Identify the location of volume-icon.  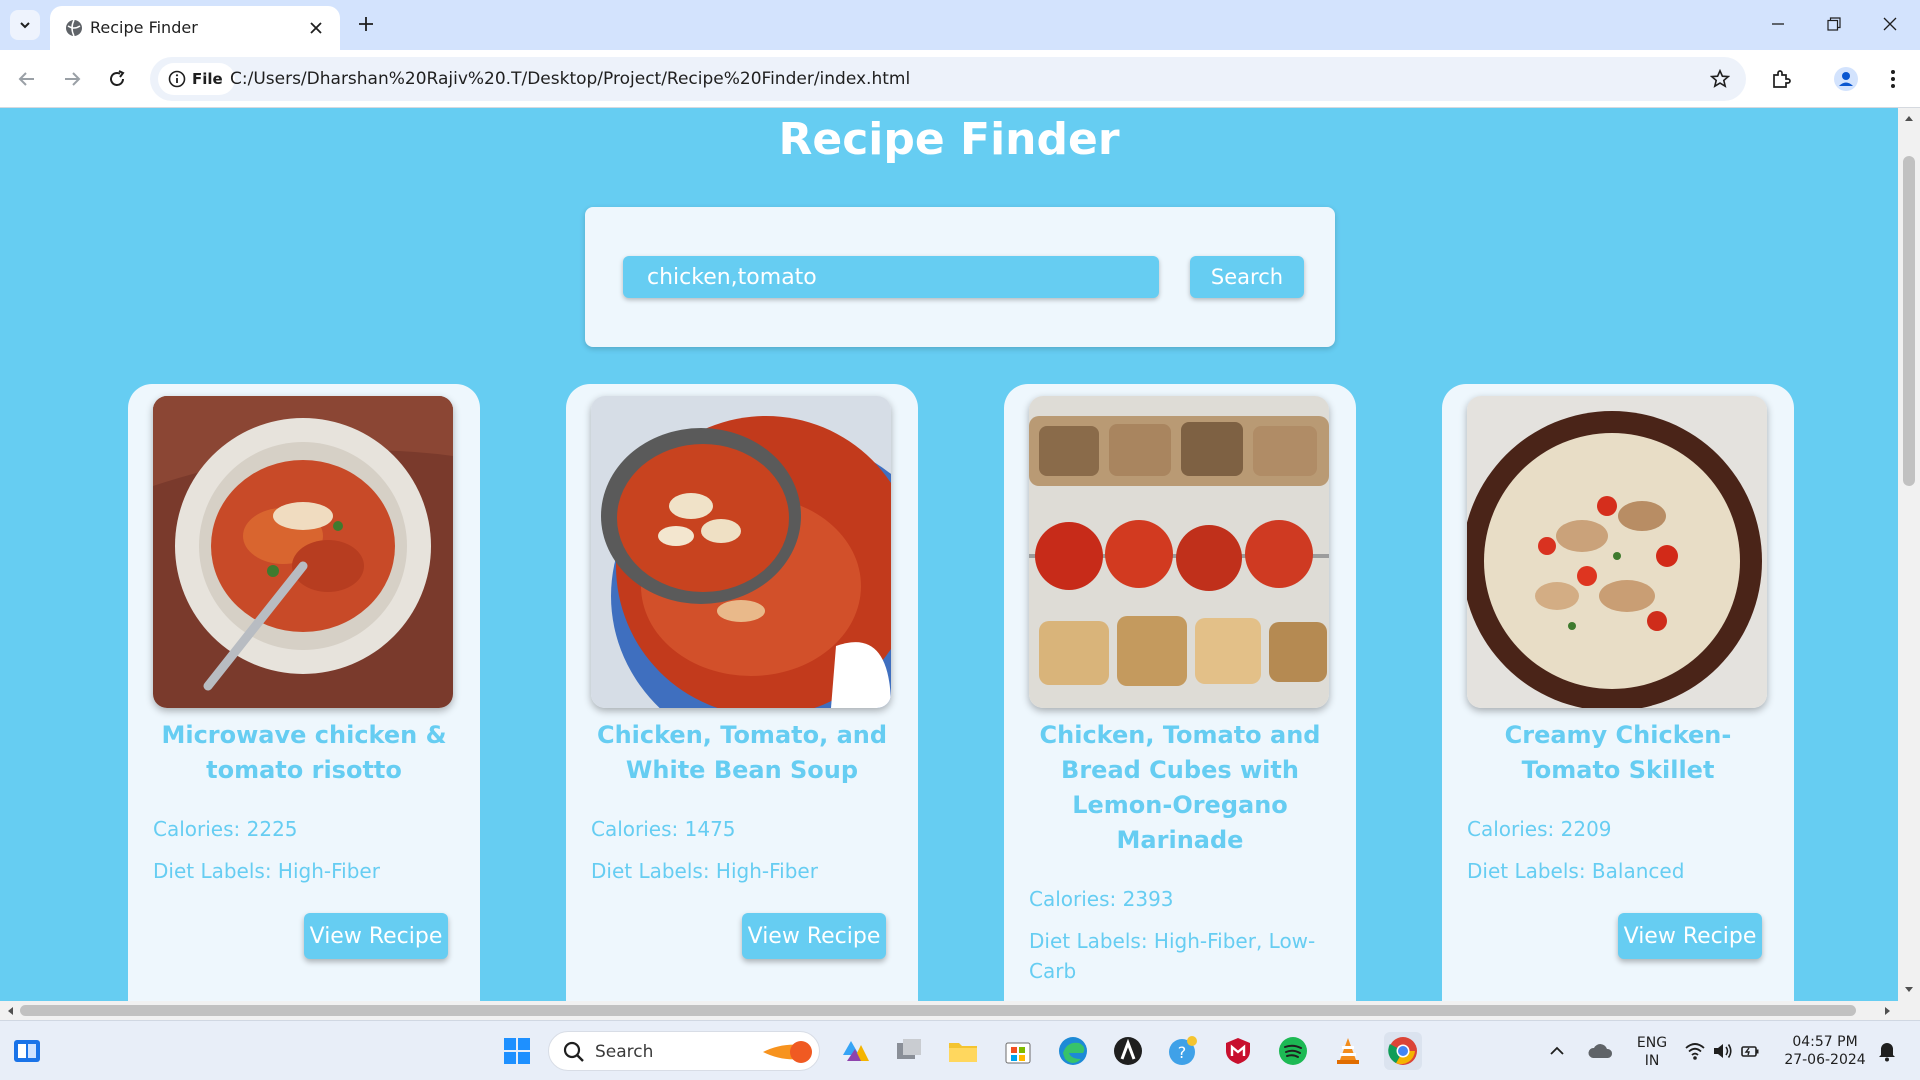
(1723, 1051).